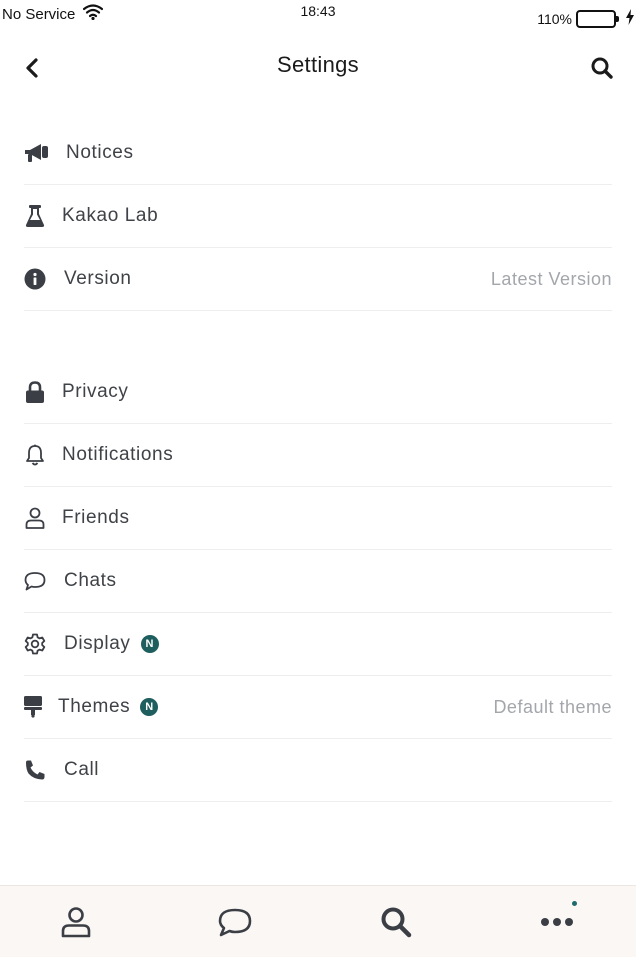  Describe the element at coordinates (318, 518) in the screenshot. I see `settings-item-friends: Friends` at that location.